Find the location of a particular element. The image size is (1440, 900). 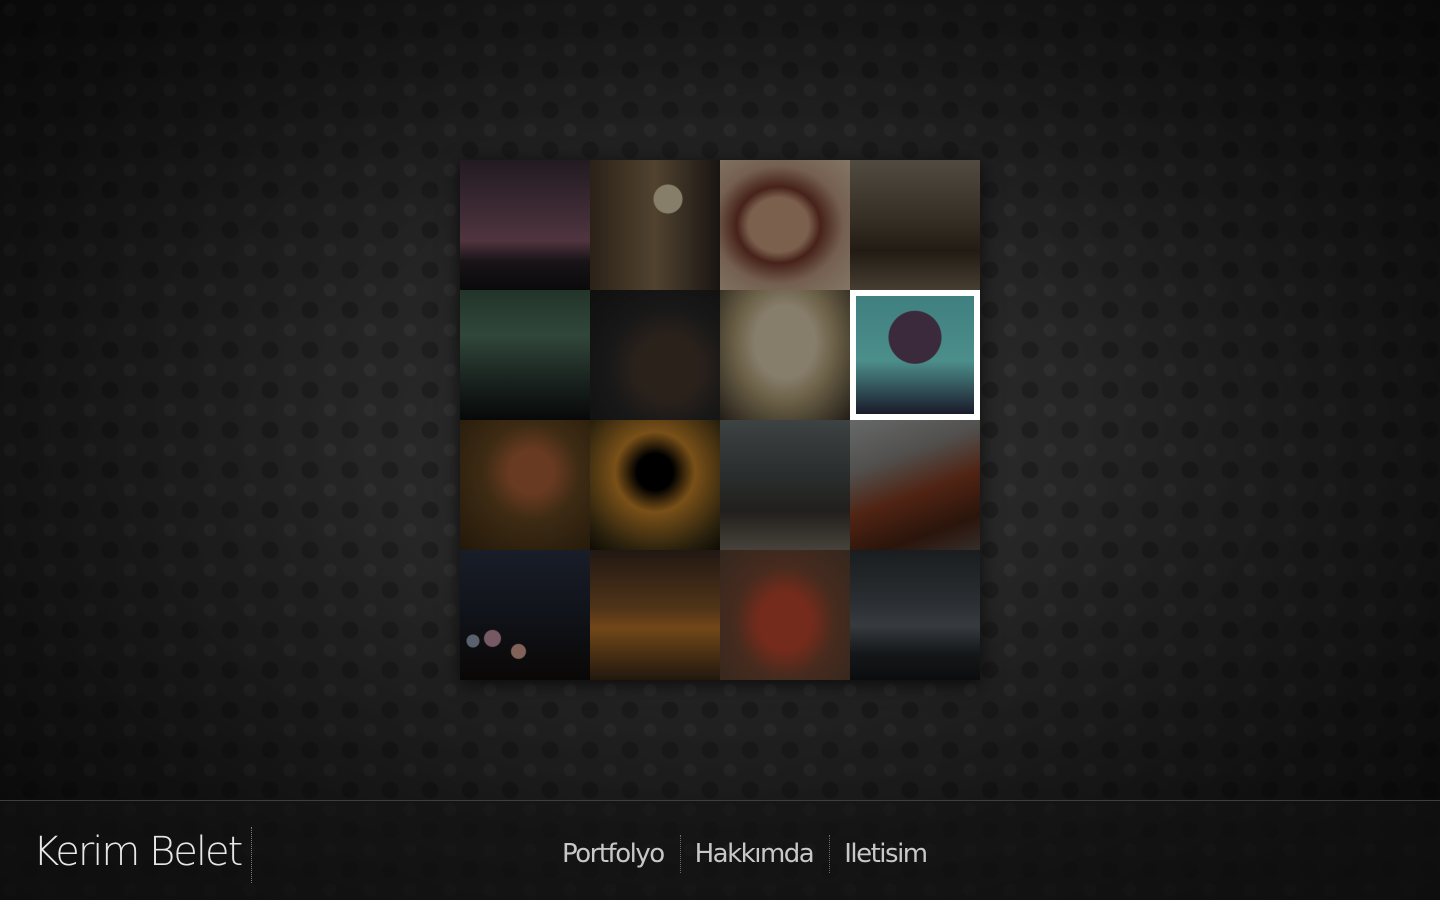

nav-item-hakkimda: Hakkımda is located at coordinates (755, 854).